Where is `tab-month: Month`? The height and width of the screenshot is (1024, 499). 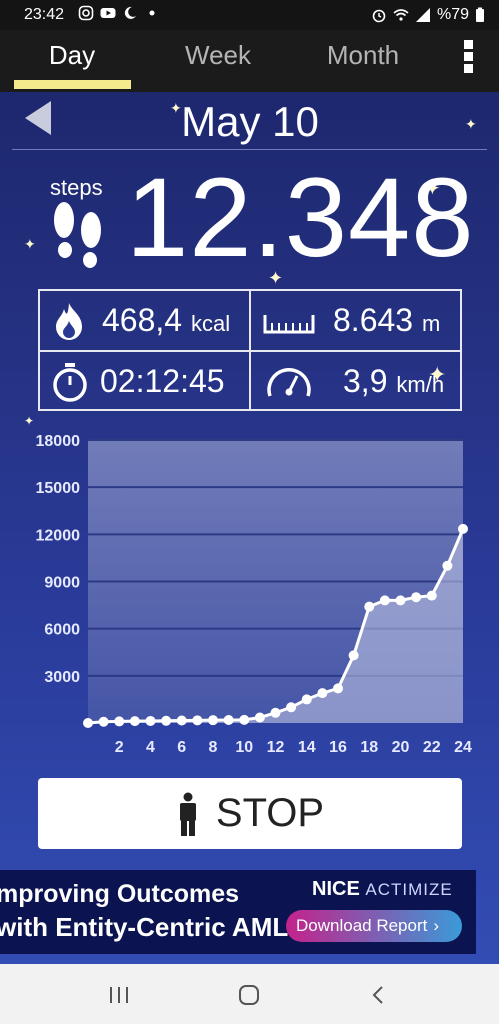 tab-month: Month is located at coordinates (363, 55).